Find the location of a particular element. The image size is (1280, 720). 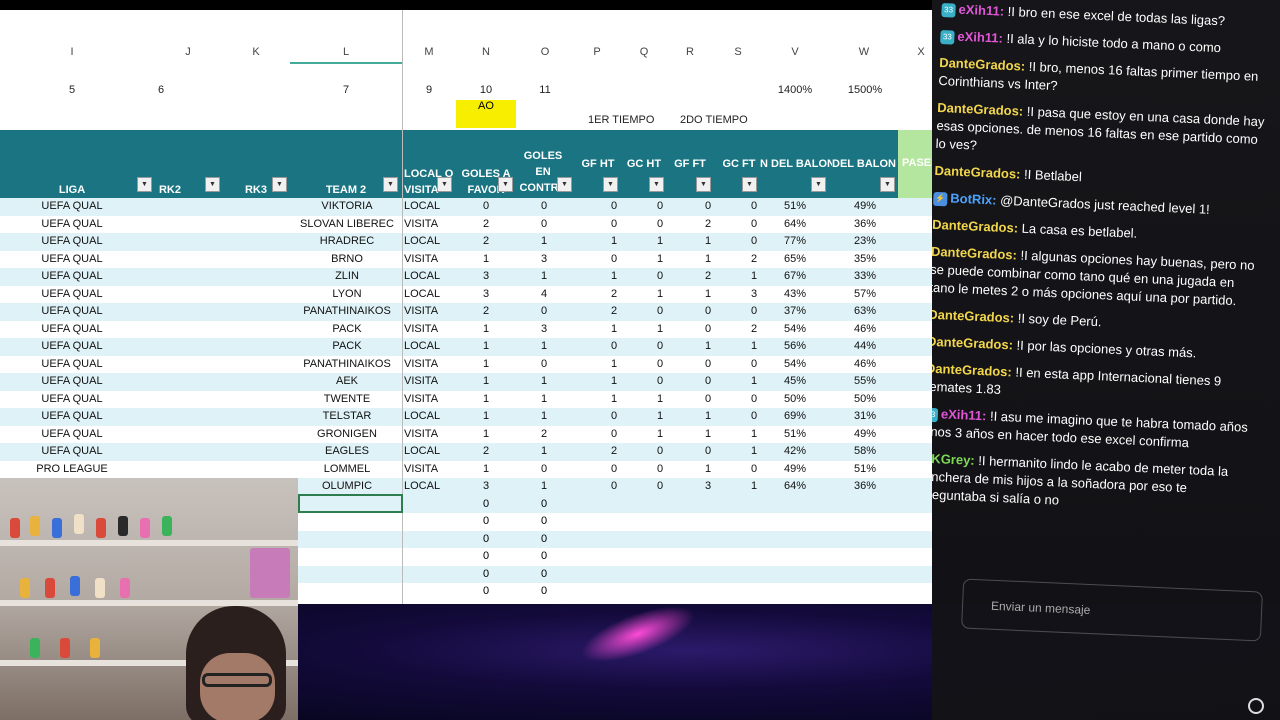

table-cell: 57% is located at coordinates (865, 294).